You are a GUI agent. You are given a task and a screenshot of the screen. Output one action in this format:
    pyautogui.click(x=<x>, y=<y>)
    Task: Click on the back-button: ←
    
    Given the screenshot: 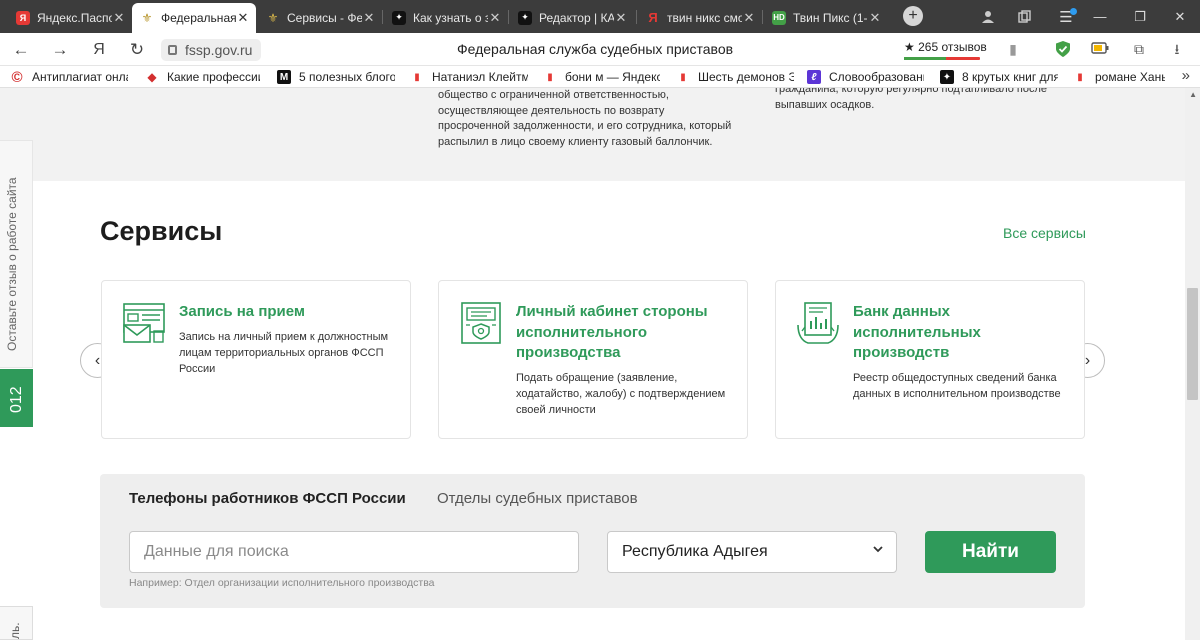 What is the action you would take?
    pyautogui.click(x=21, y=50)
    